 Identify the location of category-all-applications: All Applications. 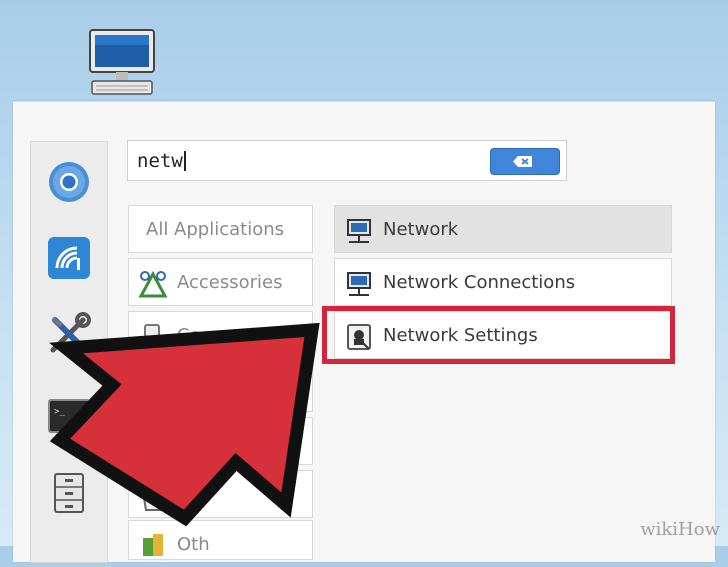
(220, 229).